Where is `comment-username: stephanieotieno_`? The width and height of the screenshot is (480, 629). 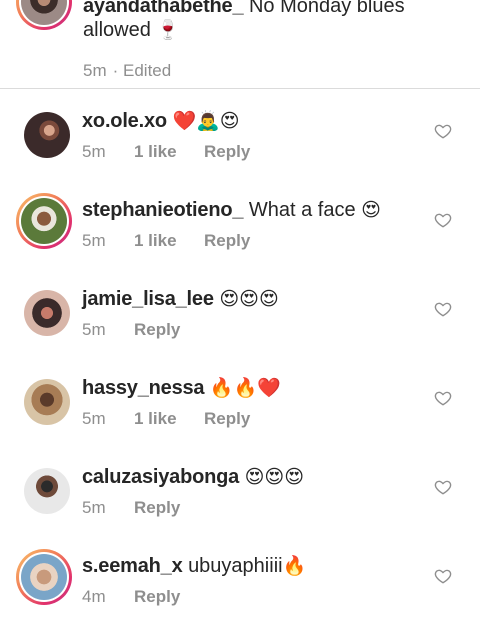 comment-username: stephanieotieno_ is located at coordinates (162, 210).